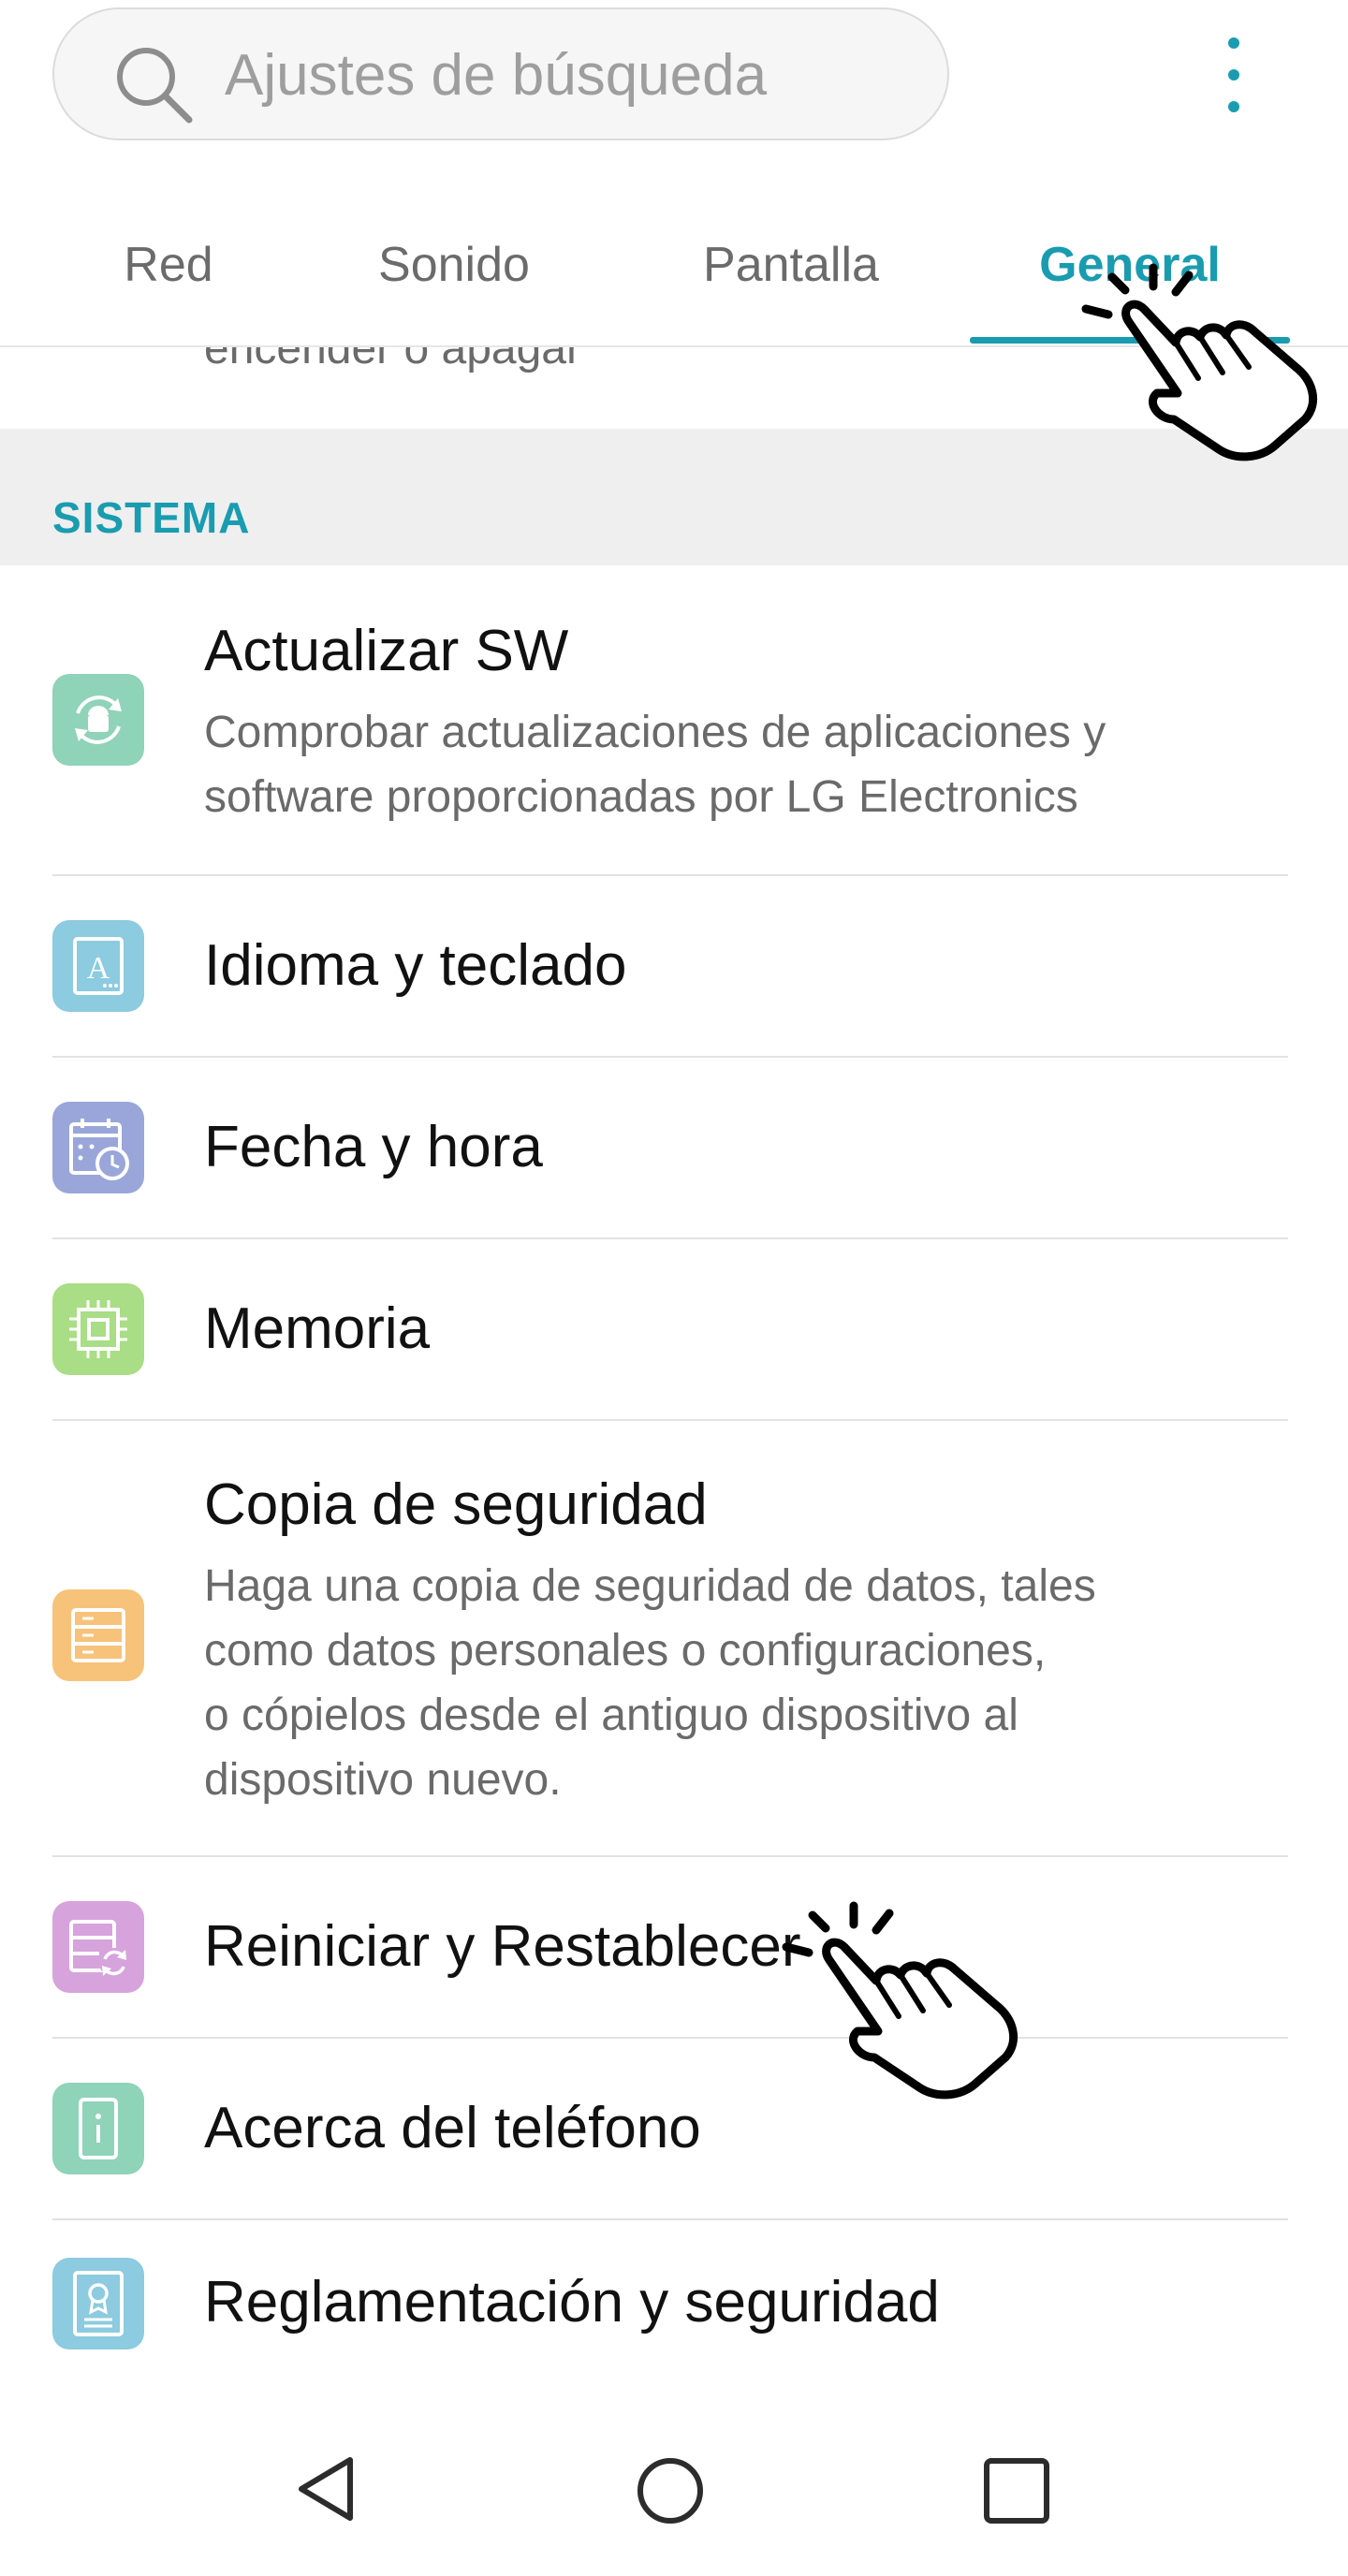 The image size is (1348, 2576). Describe the element at coordinates (386, 651) in the screenshot. I see `item-title: Actualizar SW` at that location.